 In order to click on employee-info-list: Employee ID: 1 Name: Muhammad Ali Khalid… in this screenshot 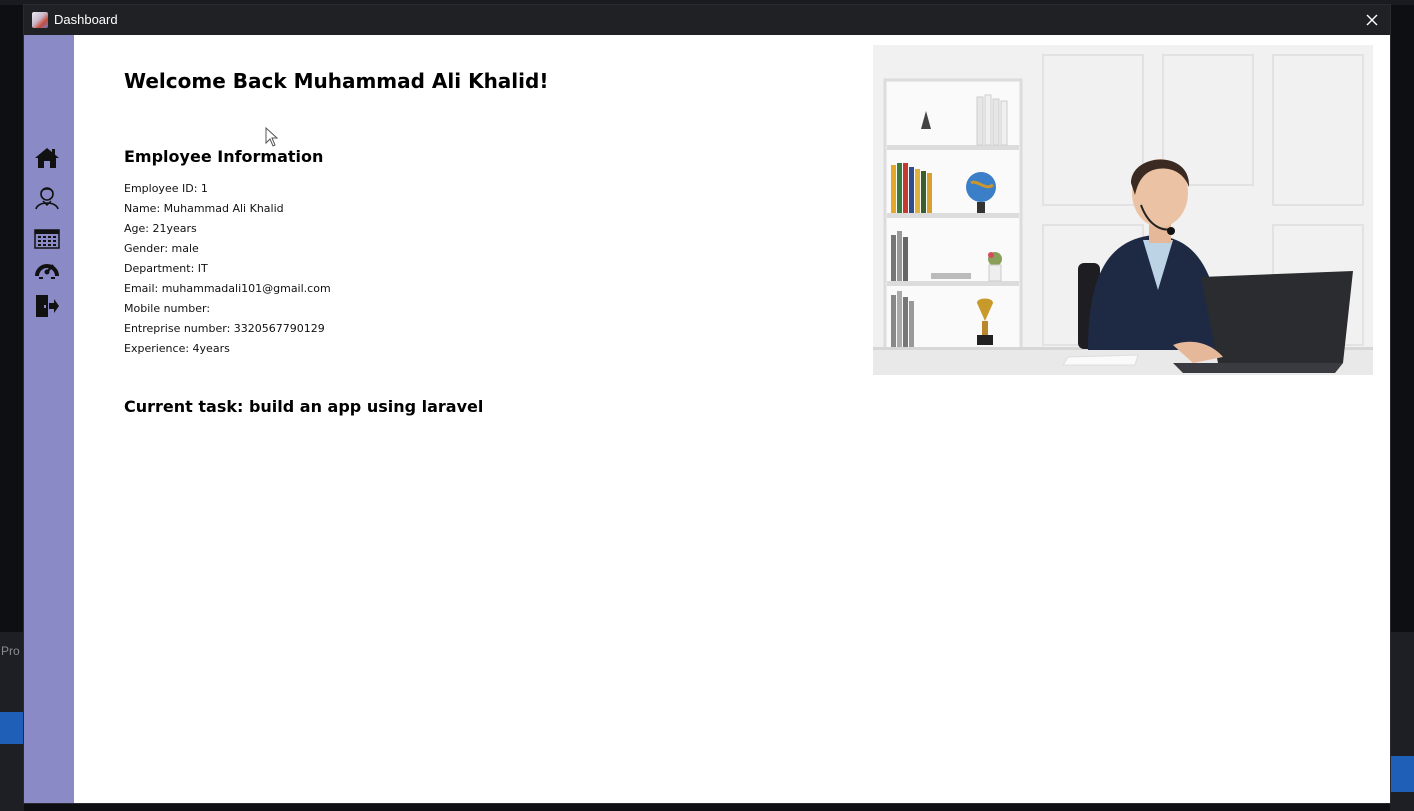, I will do `click(227, 269)`.